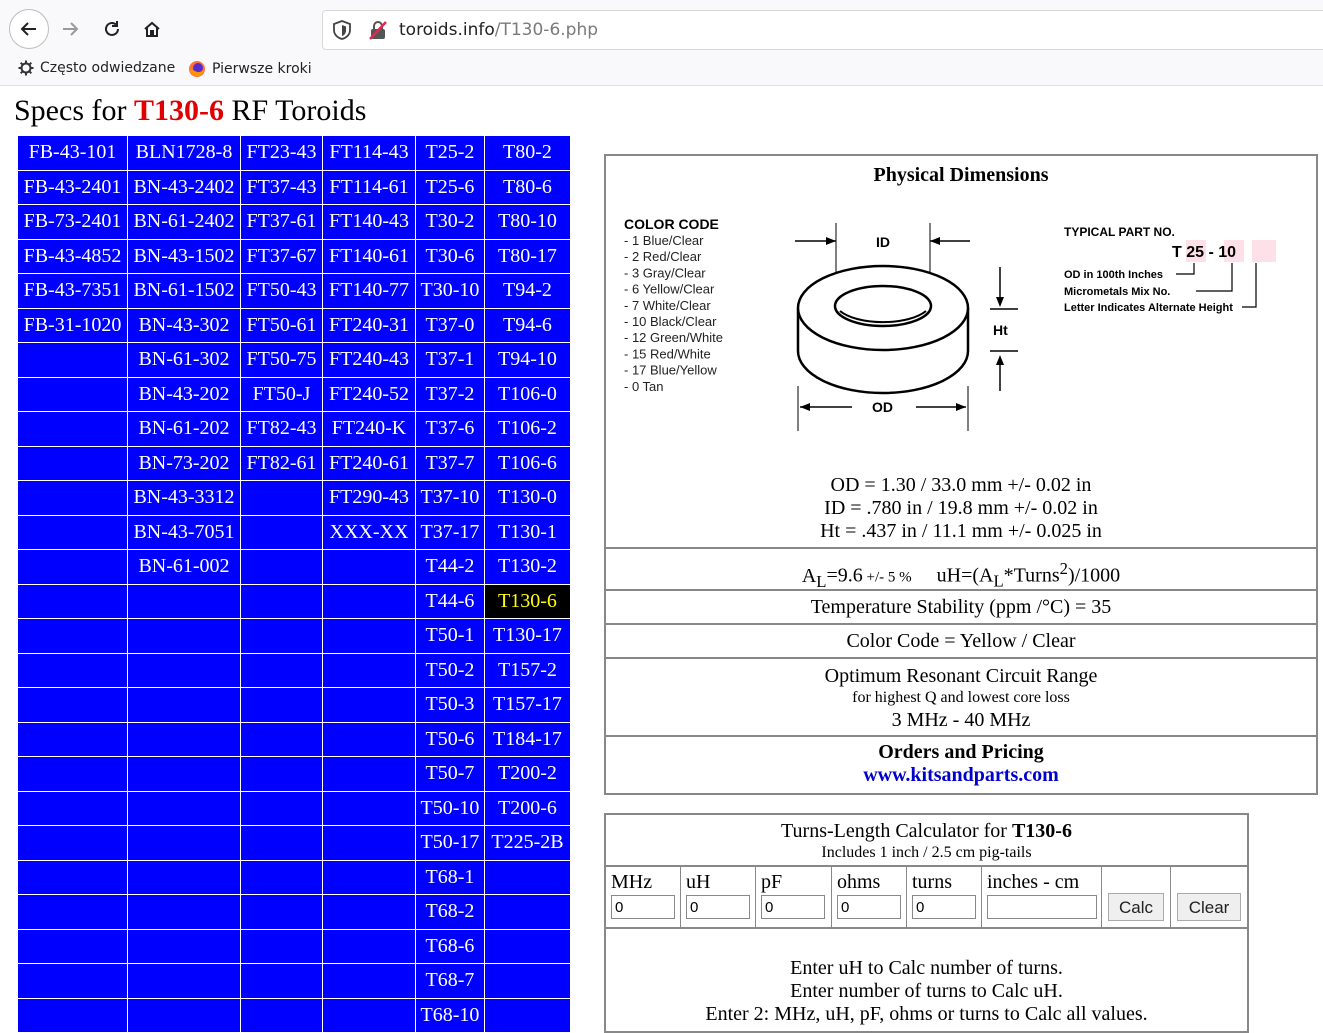  I want to click on part-link: T37-2, so click(450, 394).